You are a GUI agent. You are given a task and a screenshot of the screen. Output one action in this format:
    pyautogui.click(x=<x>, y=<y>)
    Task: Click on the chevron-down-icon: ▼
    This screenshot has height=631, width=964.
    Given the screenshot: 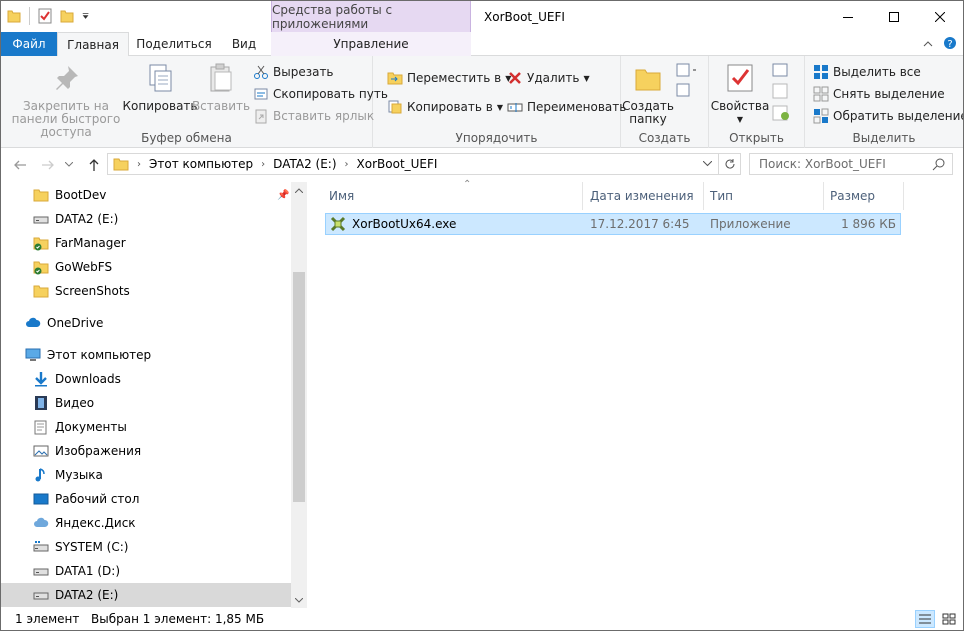 What is the action you would take?
    pyautogui.click(x=499, y=107)
    